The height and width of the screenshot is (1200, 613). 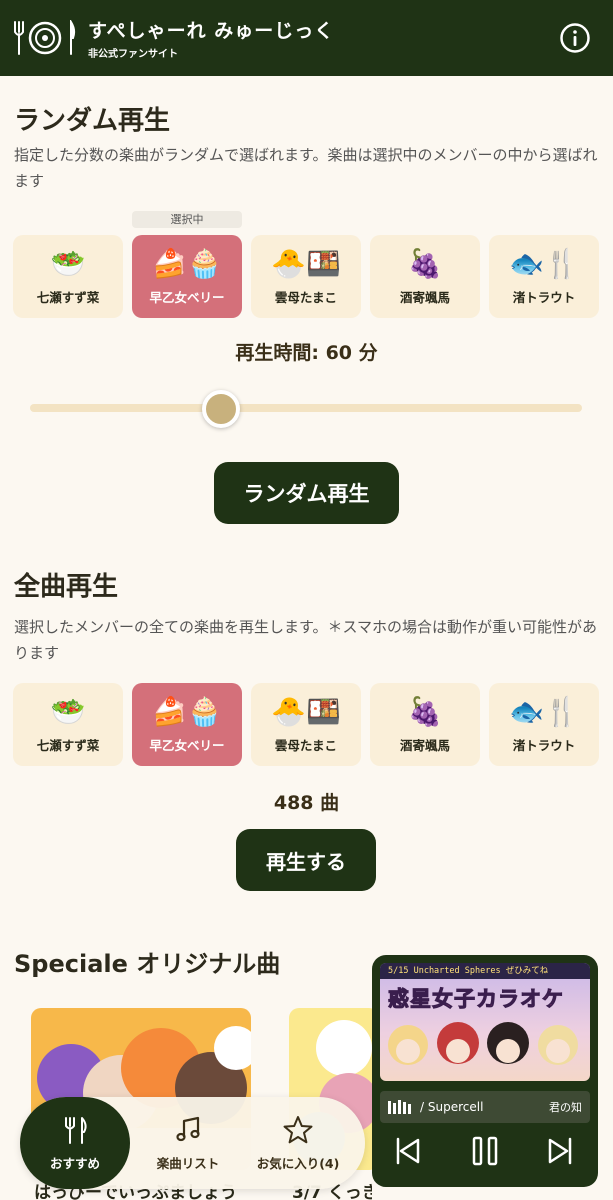 I want to click on star-icon, so click(x=298, y=1129).